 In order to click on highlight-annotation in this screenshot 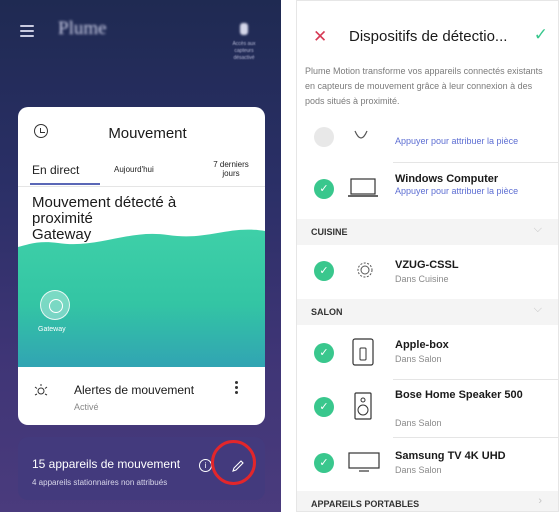, I will do `click(233, 462)`.